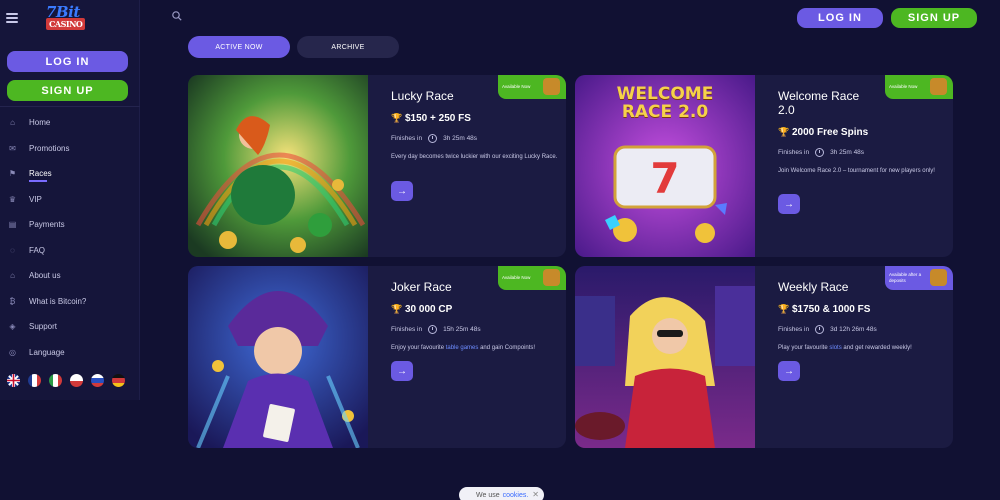 This screenshot has height=500, width=1000. Describe the element at coordinates (462, 329) in the screenshot. I see `countdown-value: 15h 25m 48s` at that location.